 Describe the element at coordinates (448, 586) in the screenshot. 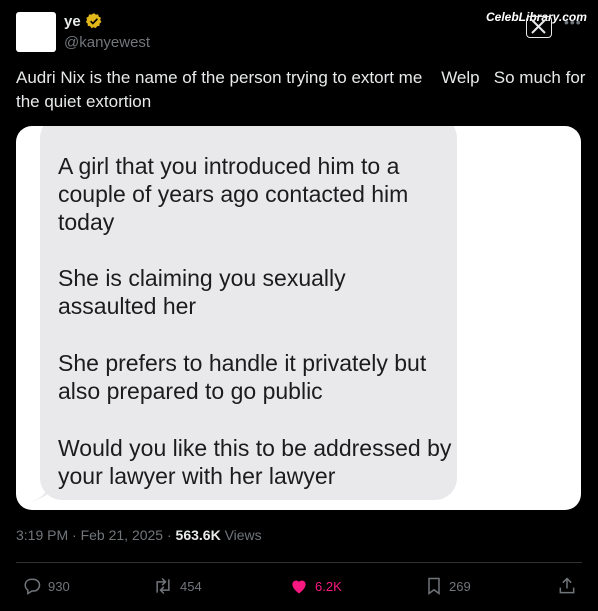

I see `bookmark-button: 269` at that location.